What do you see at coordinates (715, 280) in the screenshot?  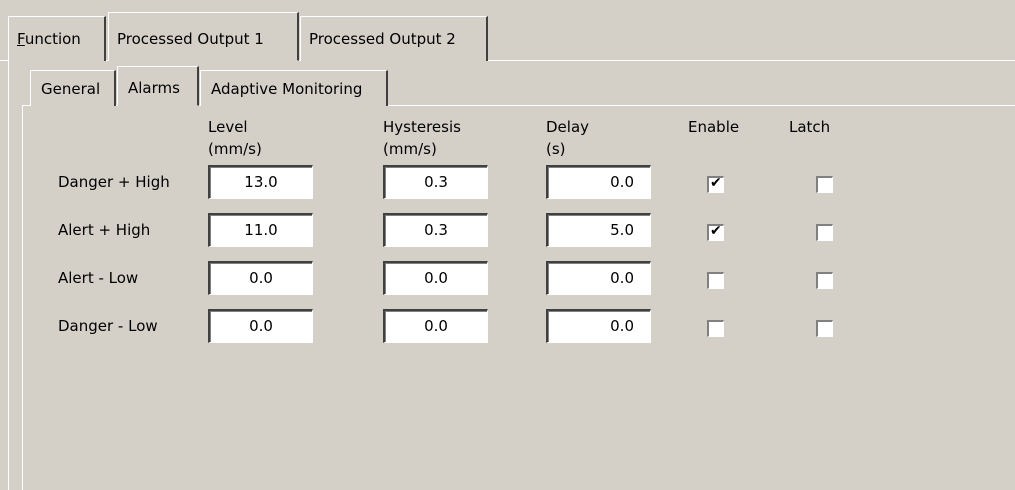 I see `alert-low-enable-checkbox` at bounding box center [715, 280].